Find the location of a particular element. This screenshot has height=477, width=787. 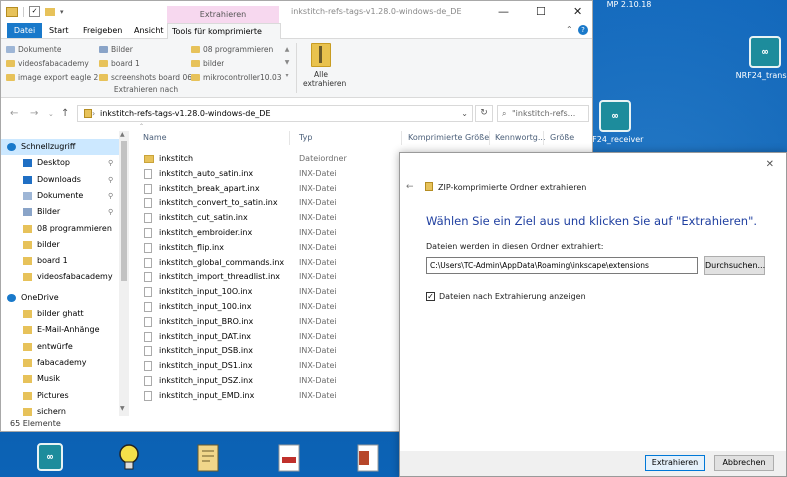

destination-bilder-folder: bilder is located at coordinates (207, 63).